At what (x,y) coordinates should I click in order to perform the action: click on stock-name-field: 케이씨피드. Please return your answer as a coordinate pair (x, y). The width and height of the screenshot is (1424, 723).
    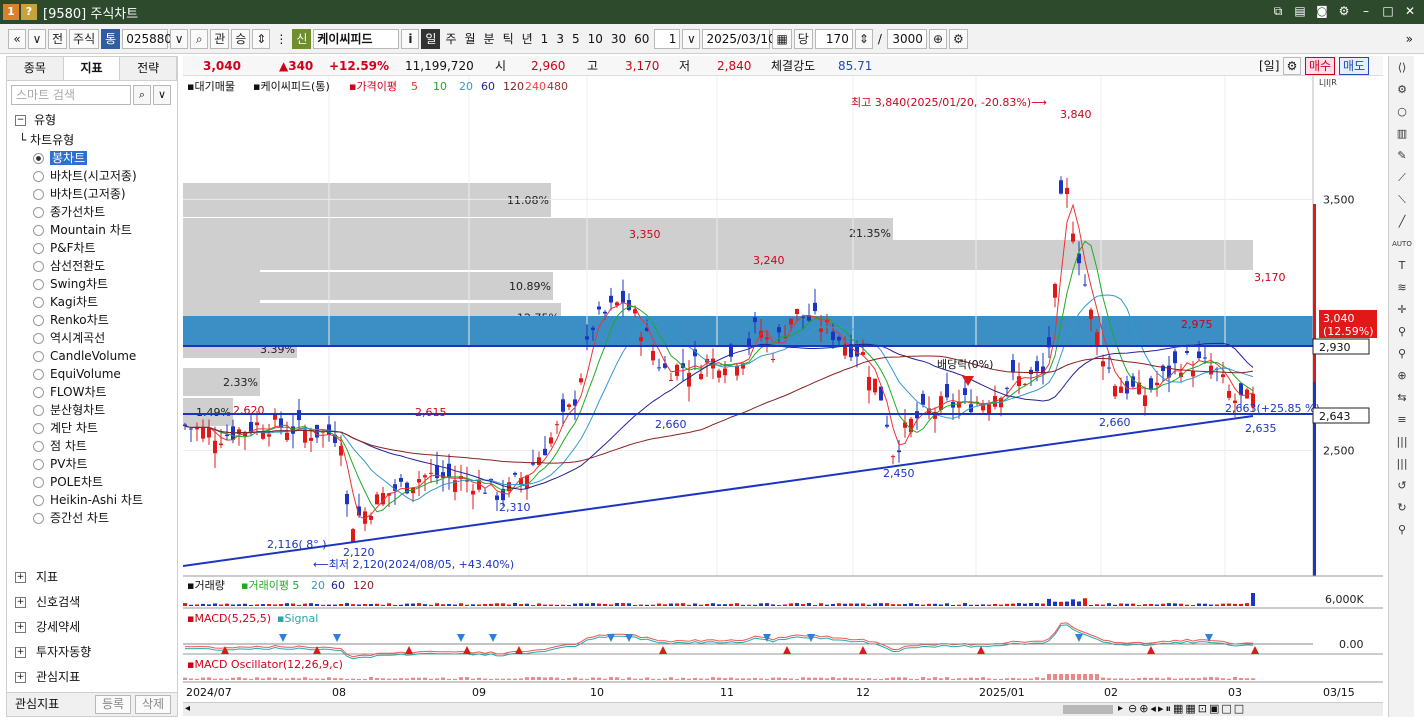
    Looking at the image, I should click on (356, 38).